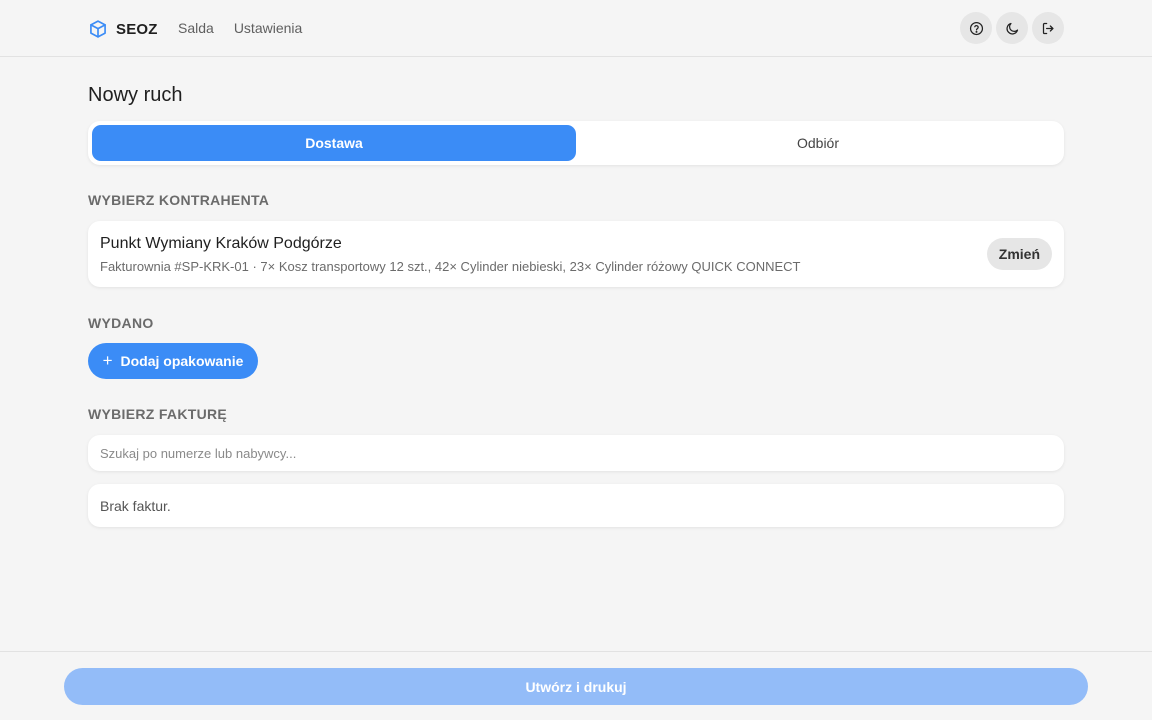 This screenshot has width=1152, height=720. I want to click on brand: SEOZ, so click(123, 29).